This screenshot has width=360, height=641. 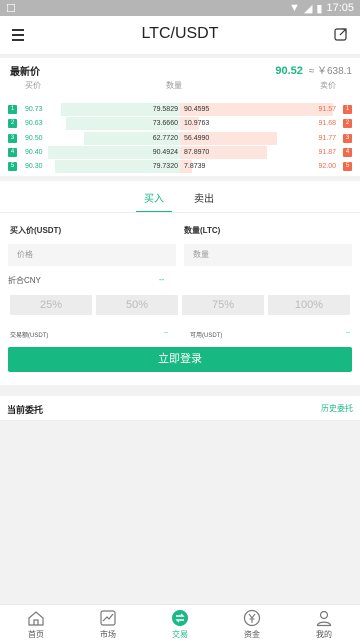 What do you see at coordinates (197, 109) in the screenshot?
I see `ask-qty: 90.4595` at bounding box center [197, 109].